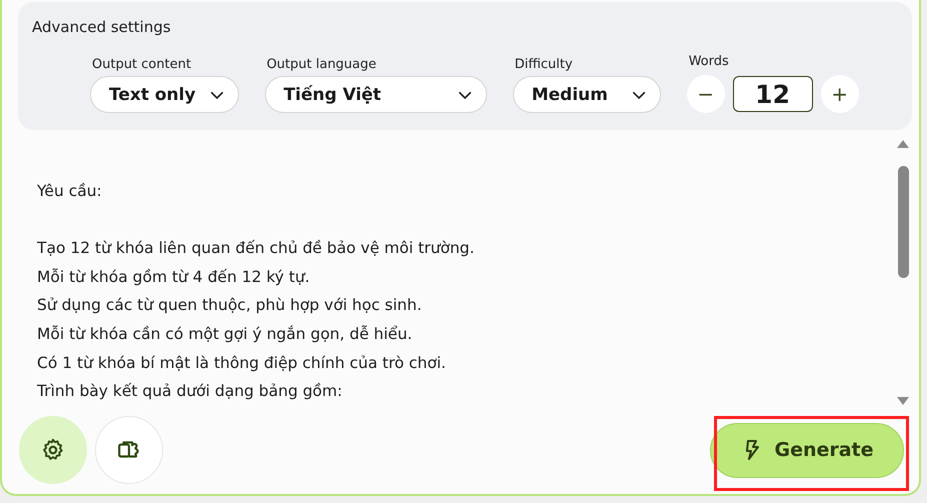  I want to click on dropdown: Text only, so click(164, 94).